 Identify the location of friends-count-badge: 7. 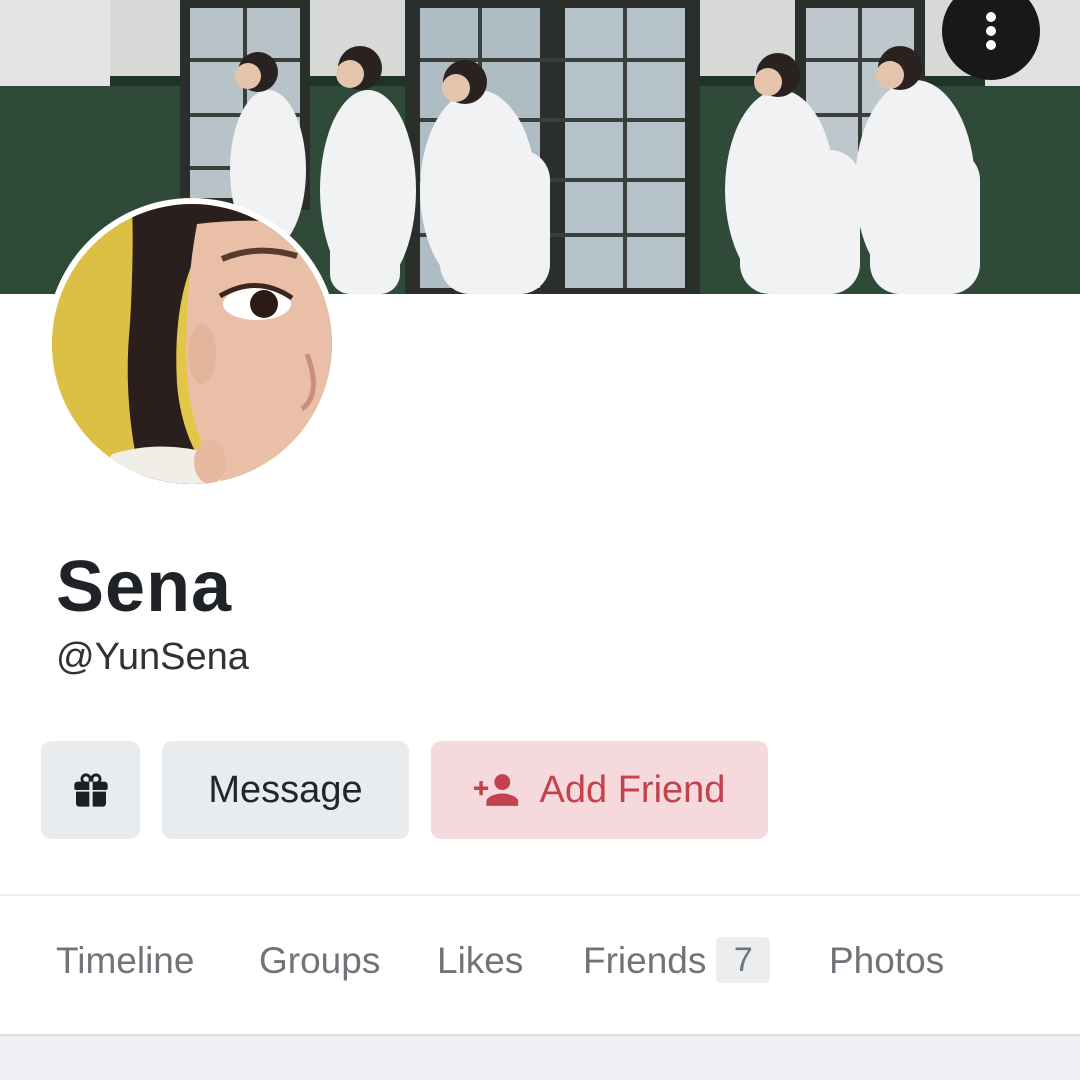
(743, 960).